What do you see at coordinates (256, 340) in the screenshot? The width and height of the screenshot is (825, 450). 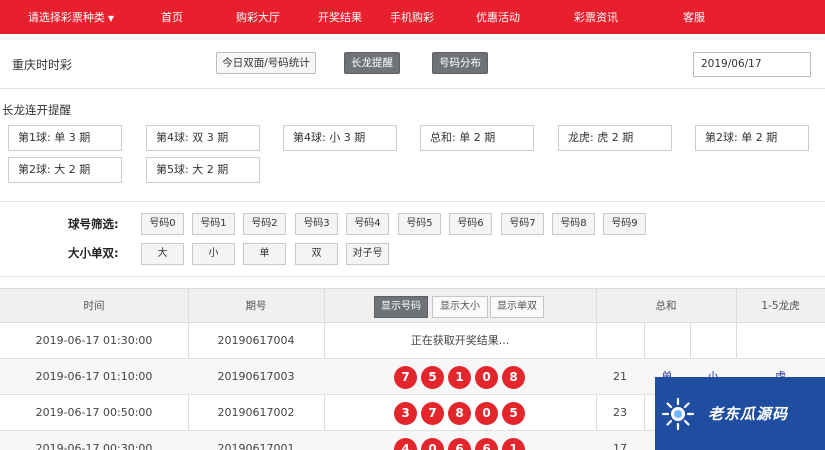 I see `row-issue: 20190617004` at bounding box center [256, 340].